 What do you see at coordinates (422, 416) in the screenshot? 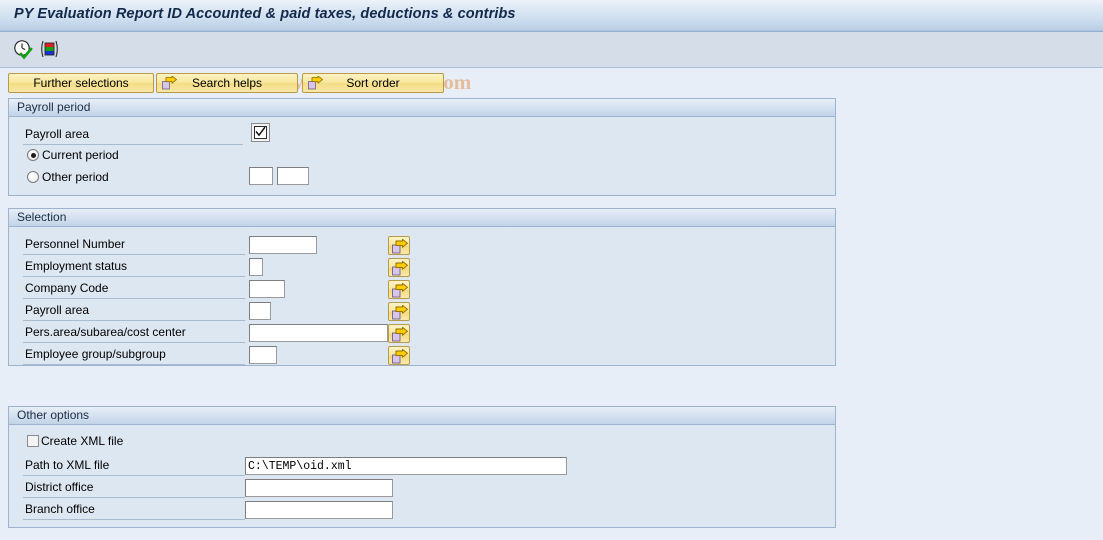
I see `other-options-header: Other options` at bounding box center [422, 416].